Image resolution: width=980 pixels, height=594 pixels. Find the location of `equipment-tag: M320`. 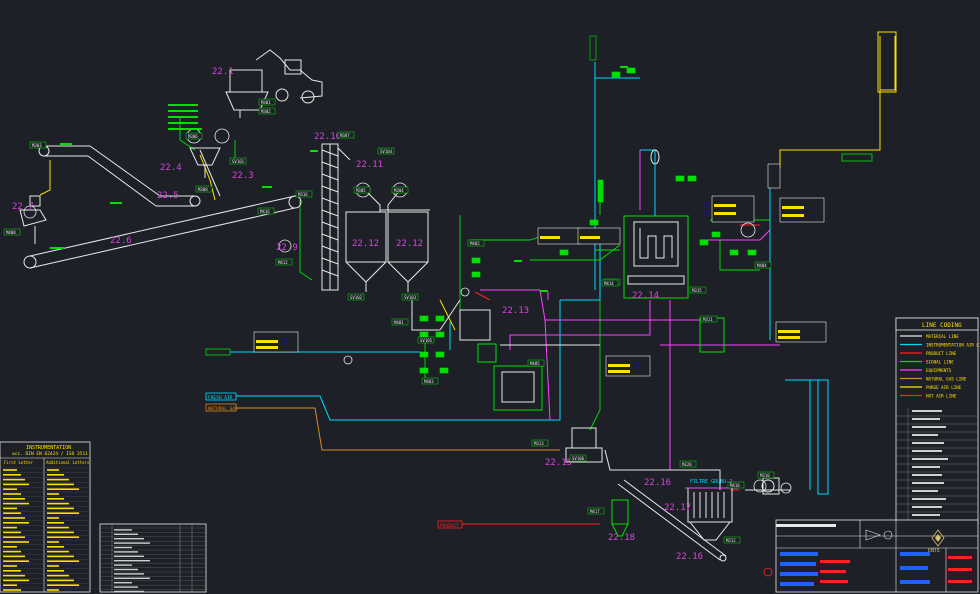

equipment-tag: M320 is located at coordinates (687, 464).